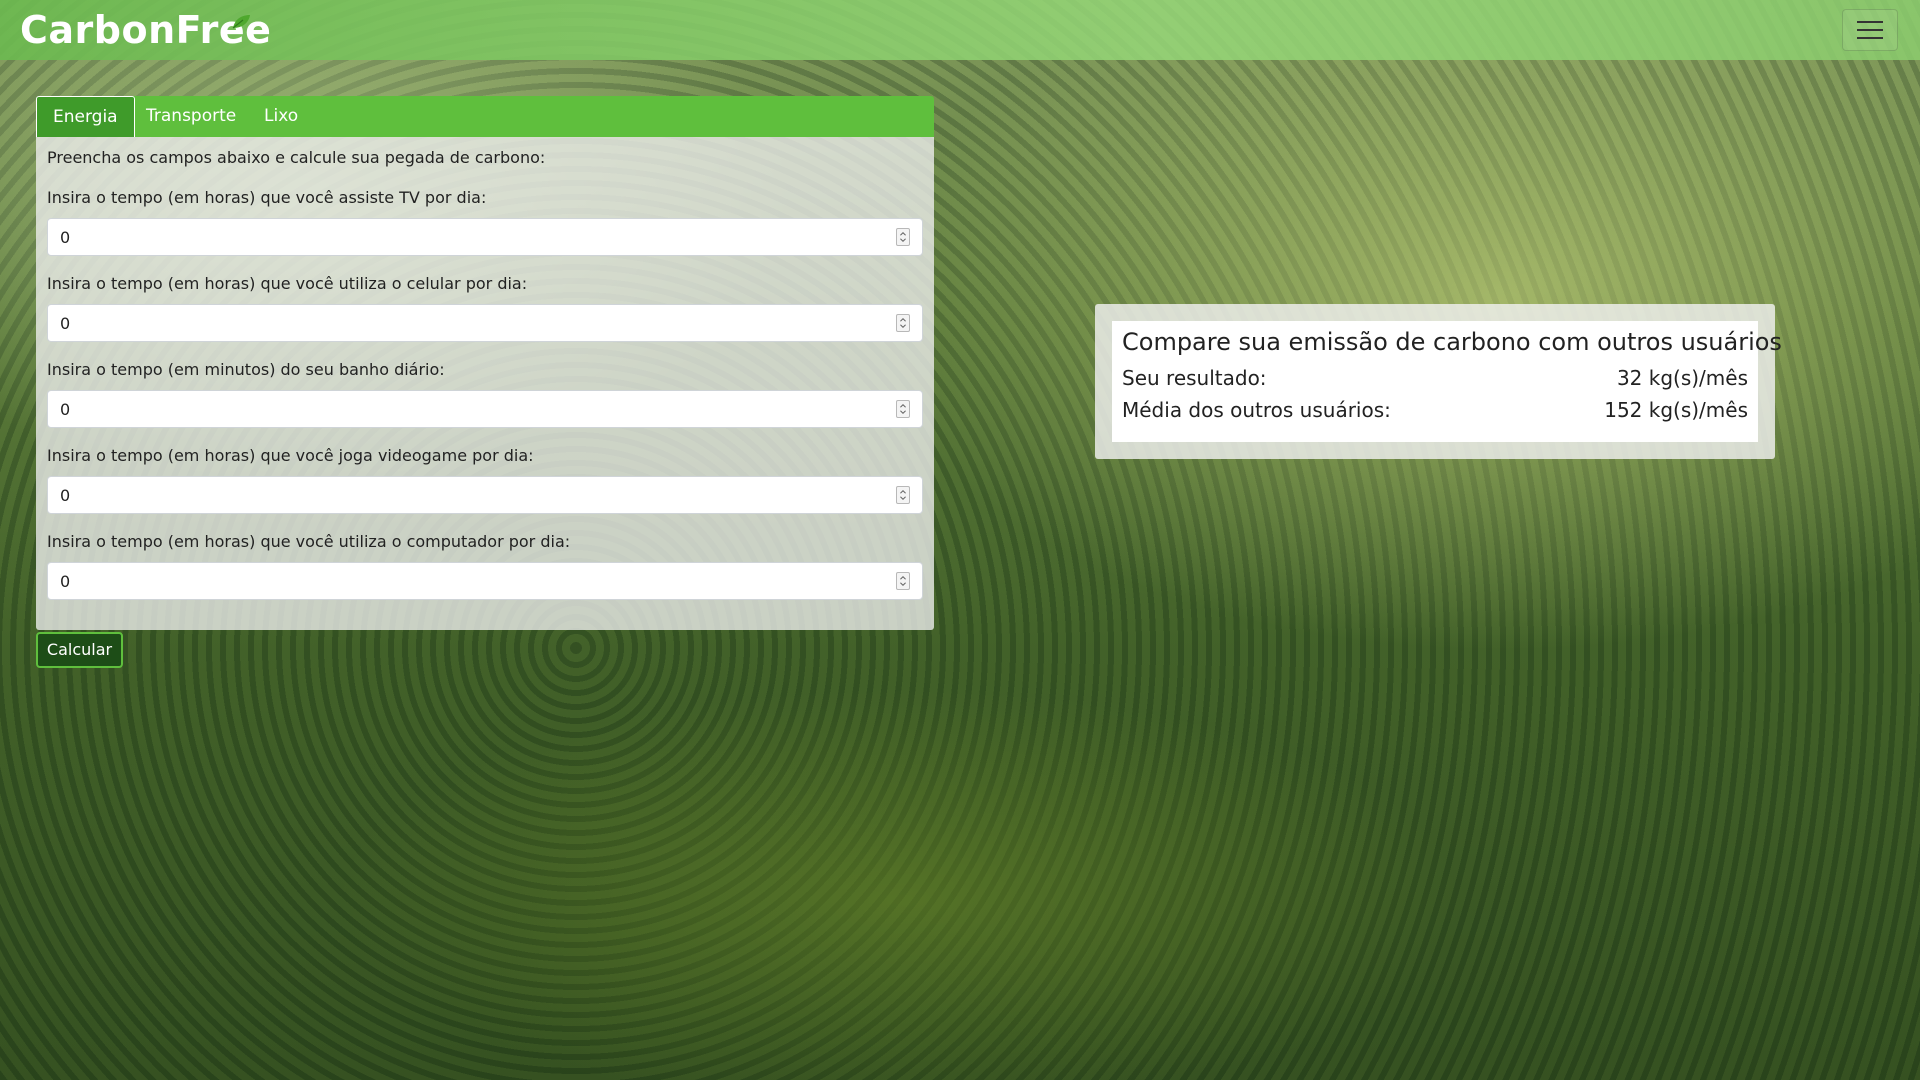 This screenshot has height=1080, width=1920. Describe the element at coordinates (85, 116) in the screenshot. I see `tab-energia: Energia` at that location.